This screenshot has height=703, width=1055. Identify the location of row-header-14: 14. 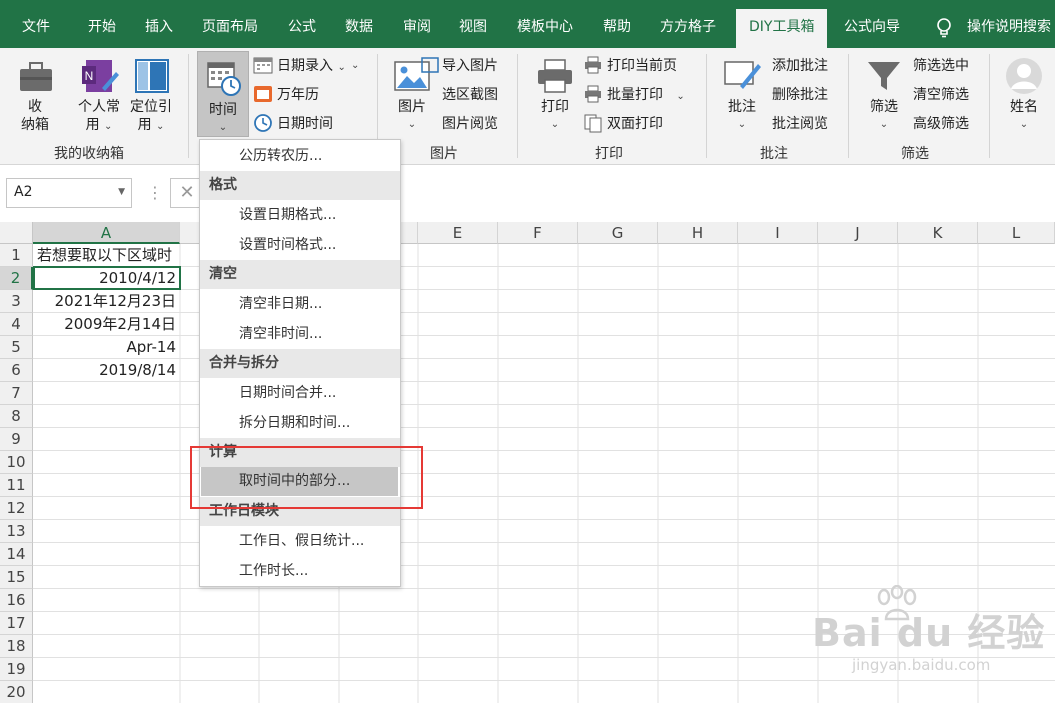
(16, 554).